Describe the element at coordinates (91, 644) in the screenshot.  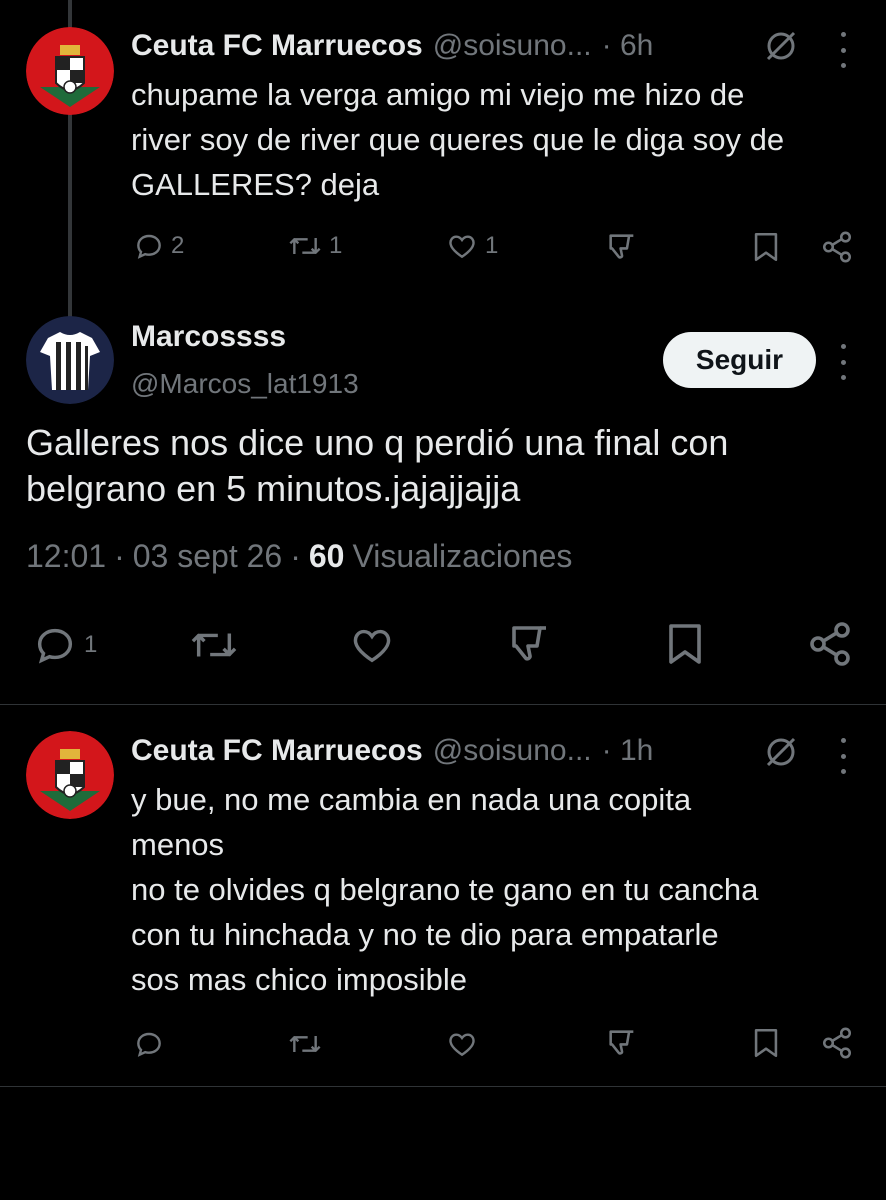
I see `reply-count: 1` at that location.